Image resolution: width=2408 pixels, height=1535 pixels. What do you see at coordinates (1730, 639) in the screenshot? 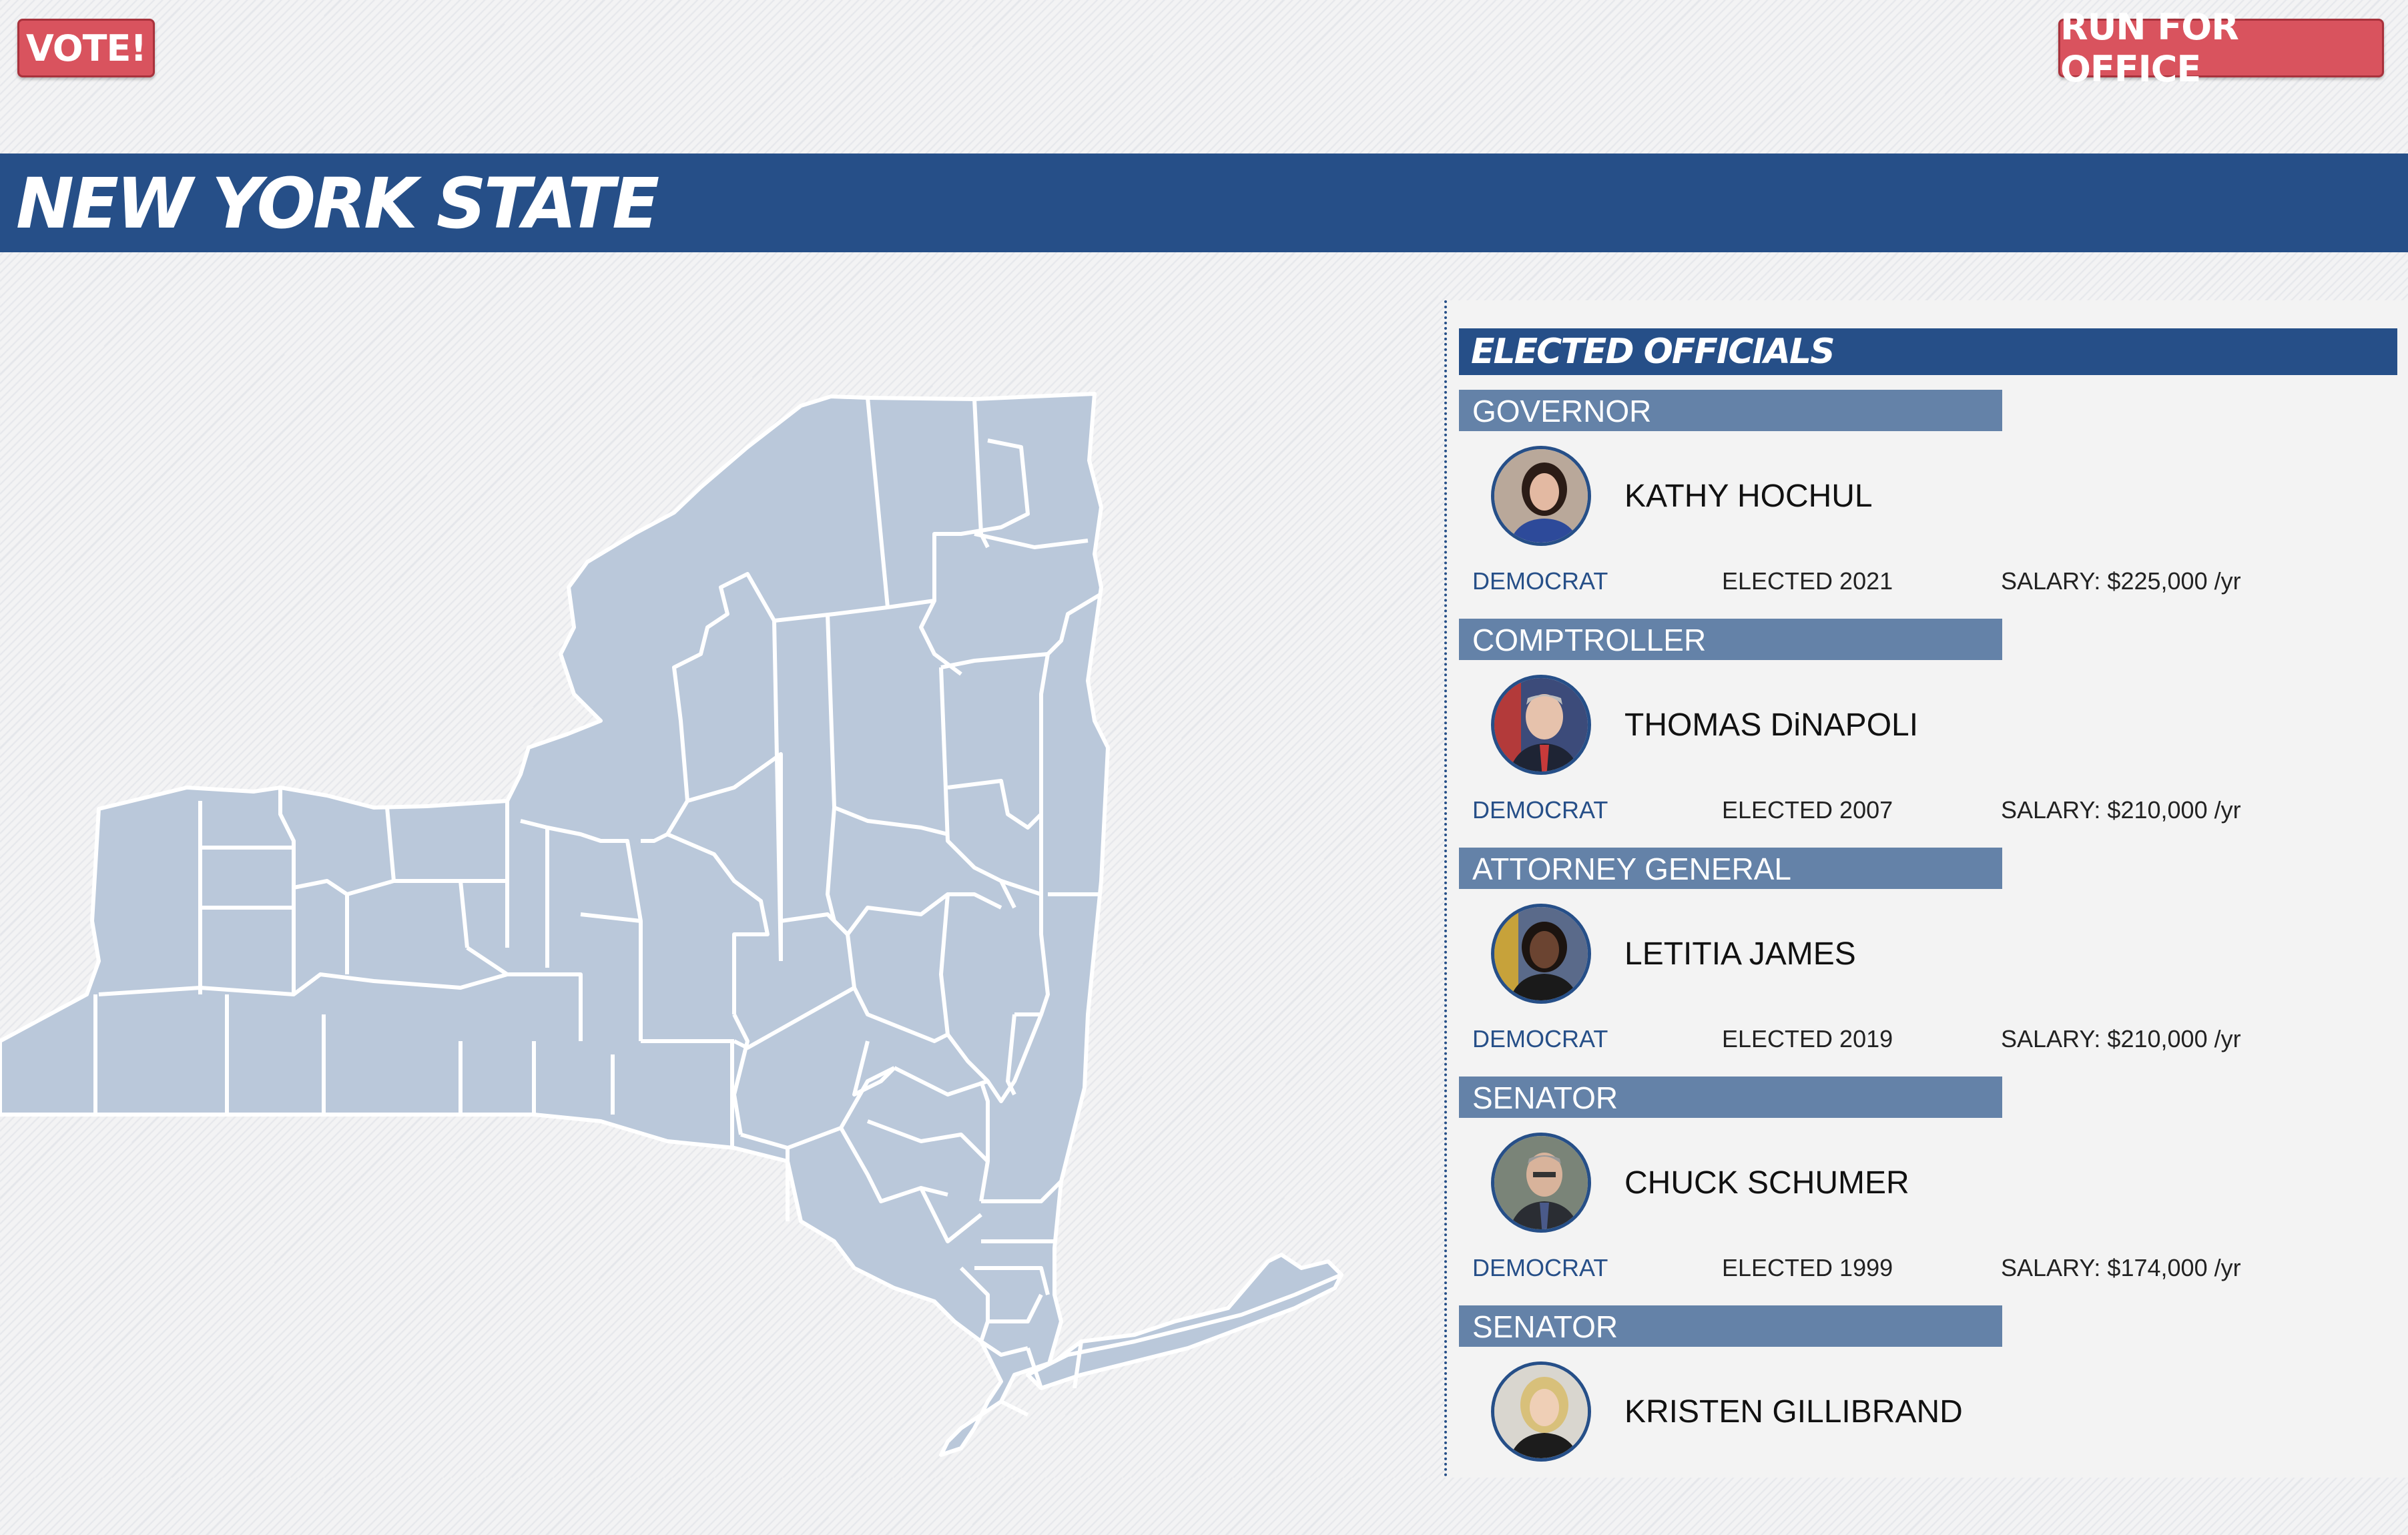
I see `role-bar: COMPTROLLER` at bounding box center [1730, 639].